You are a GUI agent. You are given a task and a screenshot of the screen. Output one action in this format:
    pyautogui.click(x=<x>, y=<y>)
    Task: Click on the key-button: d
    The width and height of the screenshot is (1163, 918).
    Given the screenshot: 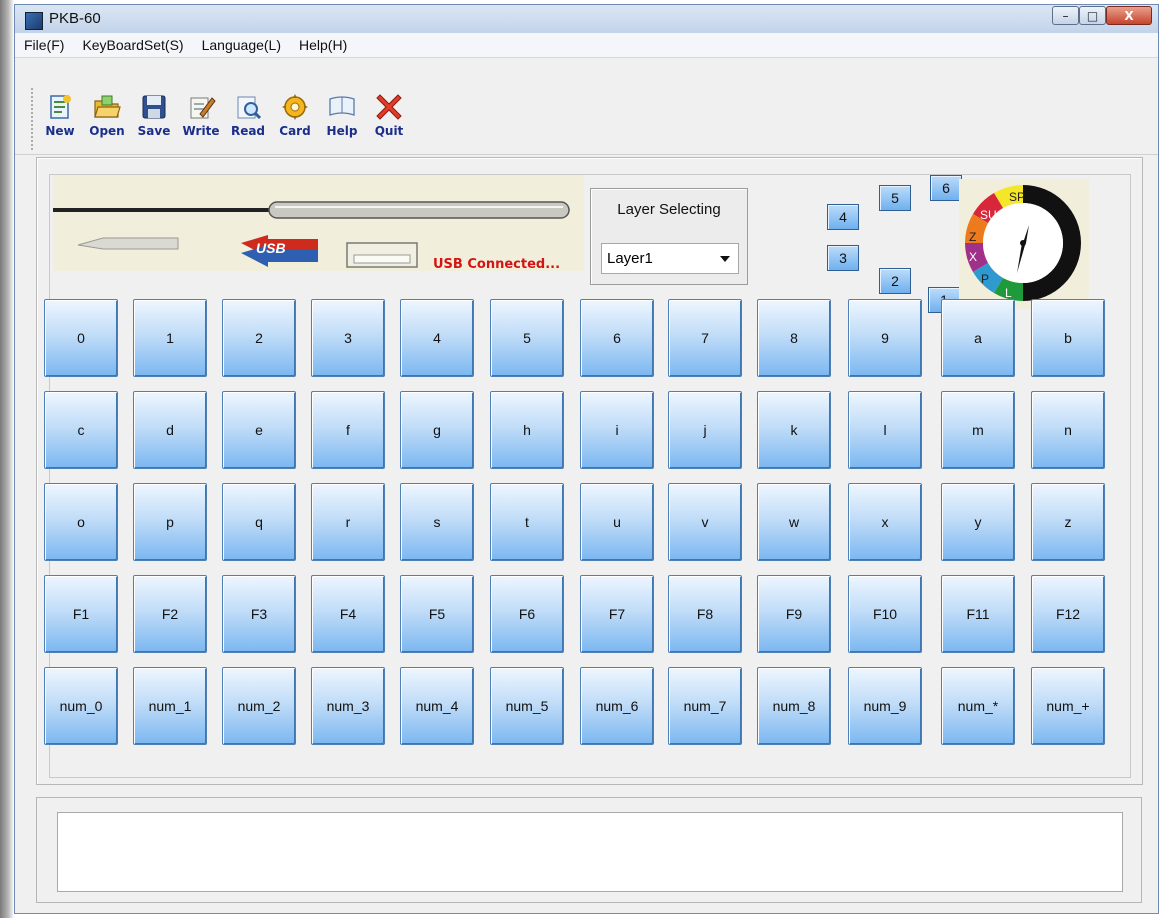 What is the action you would take?
    pyautogui.click(x=170, y=430)
    